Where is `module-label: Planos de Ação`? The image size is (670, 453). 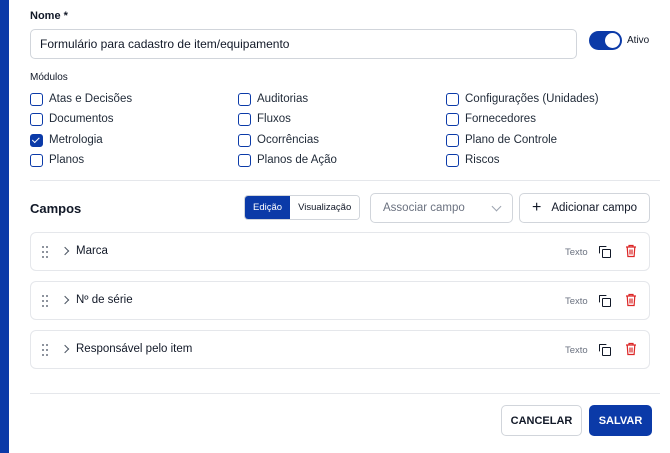 module-label: Planos de Ação is located at coordinates (297, 160).